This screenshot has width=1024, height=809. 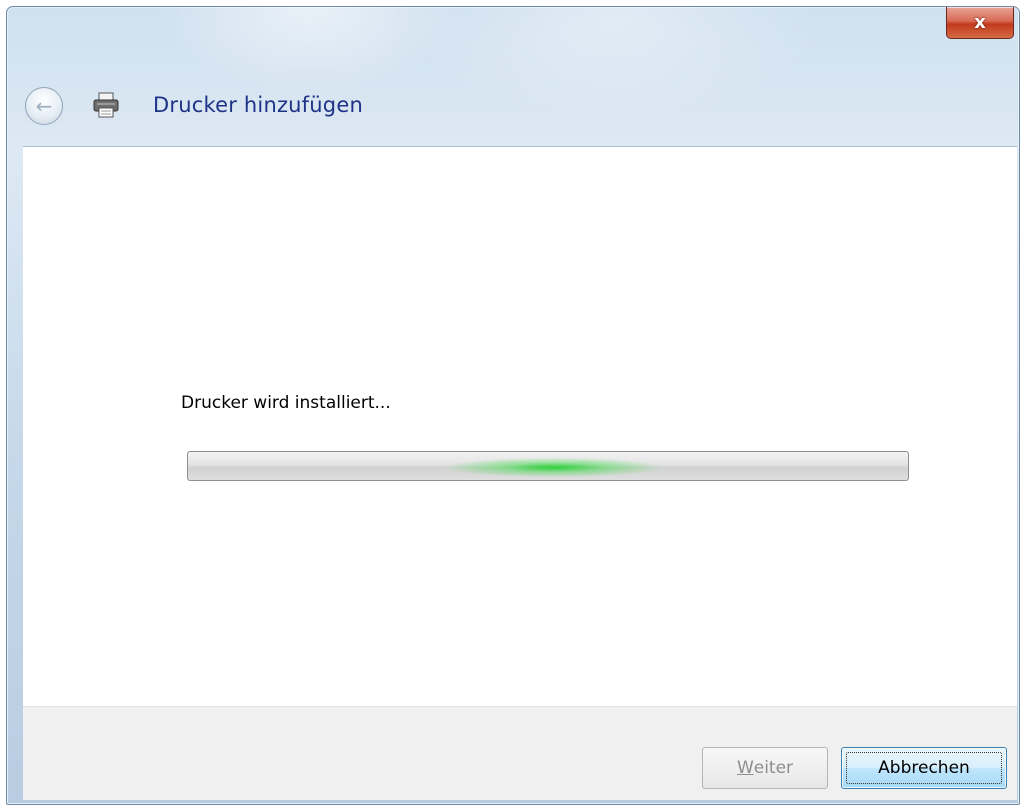 What do you see at coordinates (554, 466) in the screenshot?
I see `progress-marquee-glow` at bounding box center [554, 466].